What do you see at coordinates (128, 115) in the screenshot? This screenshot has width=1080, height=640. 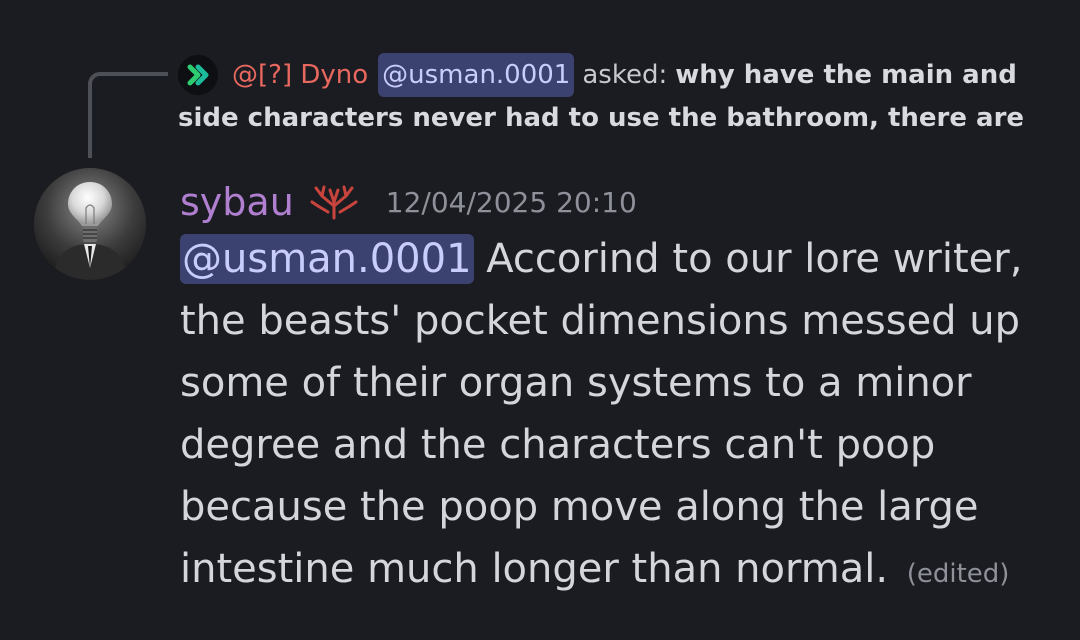 I see `reply-connector-line` at bounding box center [128, 115].